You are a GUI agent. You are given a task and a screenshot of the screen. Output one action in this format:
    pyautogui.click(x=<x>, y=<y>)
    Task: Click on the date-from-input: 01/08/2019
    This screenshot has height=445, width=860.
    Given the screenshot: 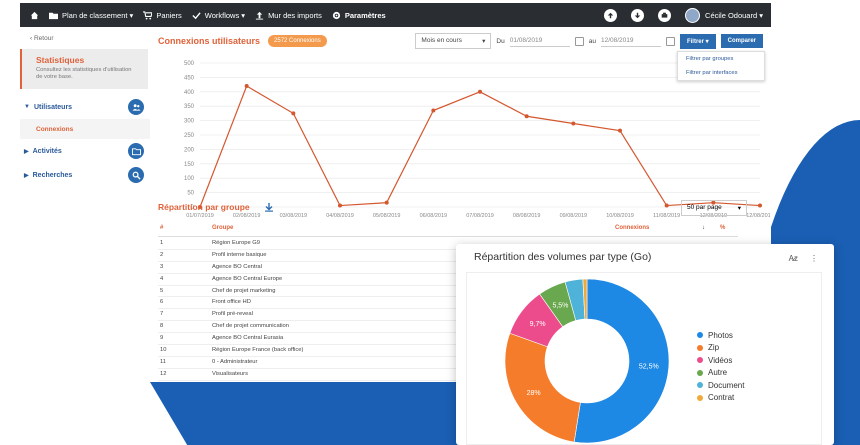 What is the action you would take?
    pyautogui.click(x=539, y=41)
    